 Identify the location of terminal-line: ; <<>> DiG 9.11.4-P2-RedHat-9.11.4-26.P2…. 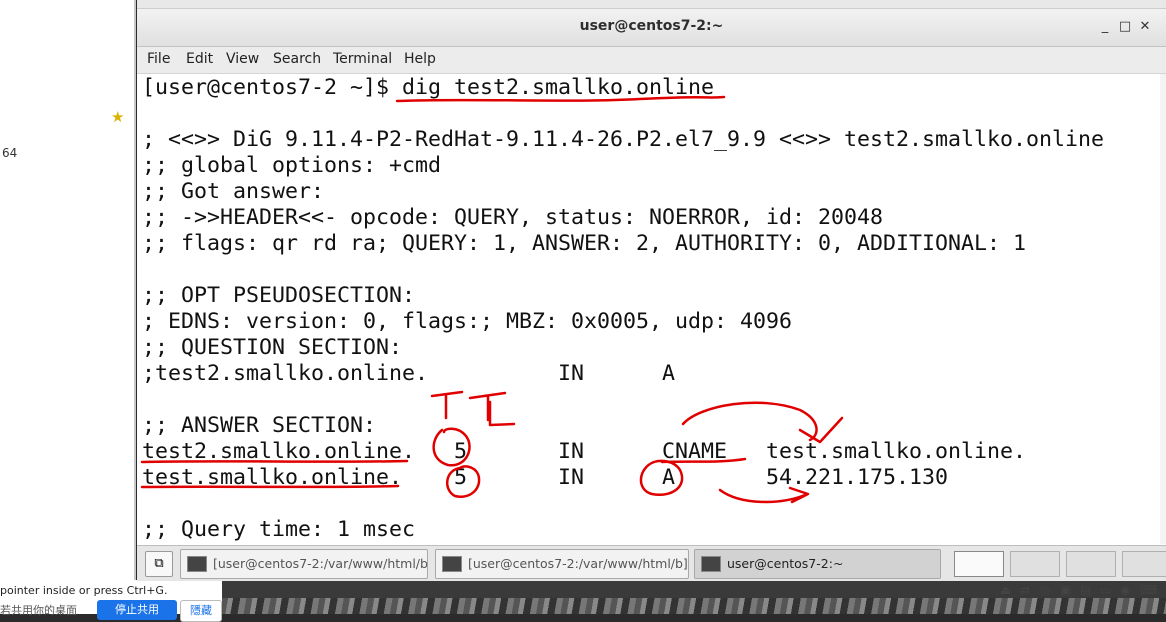
(623, 139).